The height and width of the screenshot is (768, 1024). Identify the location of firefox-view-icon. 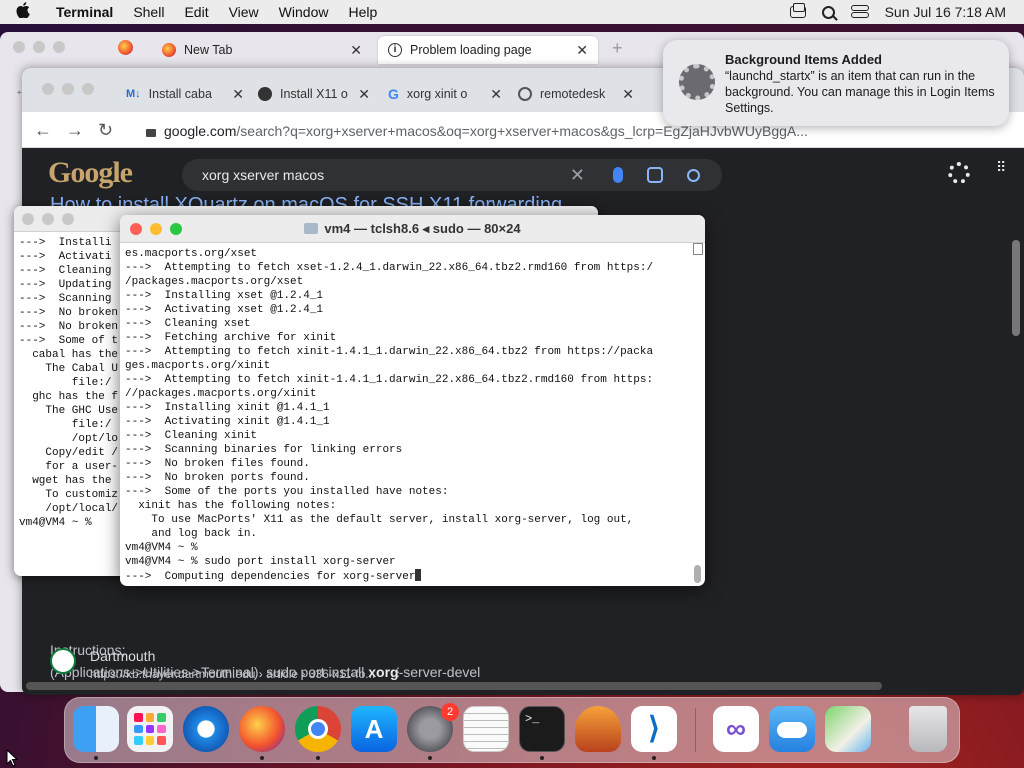
(125, 47).